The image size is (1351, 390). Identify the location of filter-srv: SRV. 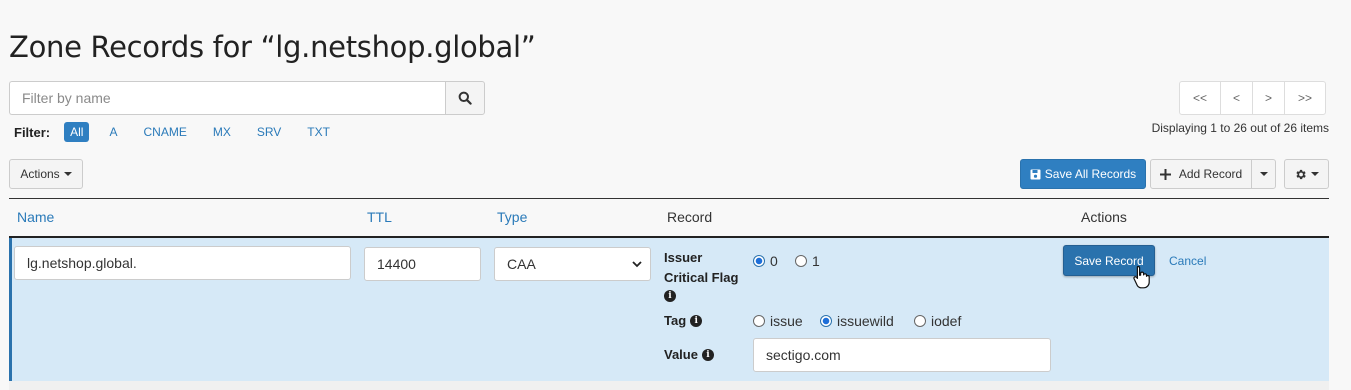
(269, 132).